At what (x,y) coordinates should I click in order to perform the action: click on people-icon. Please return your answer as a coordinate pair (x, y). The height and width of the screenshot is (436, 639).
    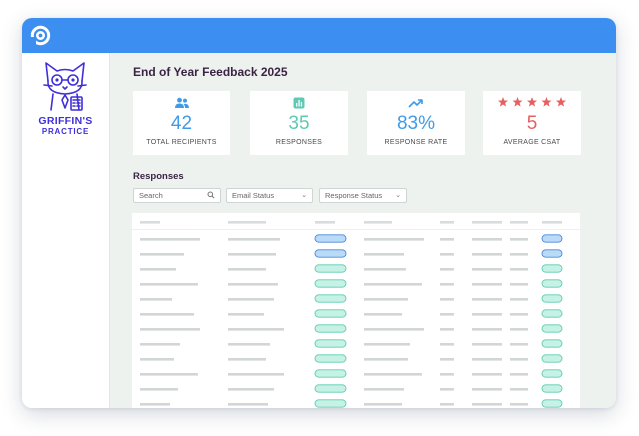
    Looking at the image, I should click on (181, 102).